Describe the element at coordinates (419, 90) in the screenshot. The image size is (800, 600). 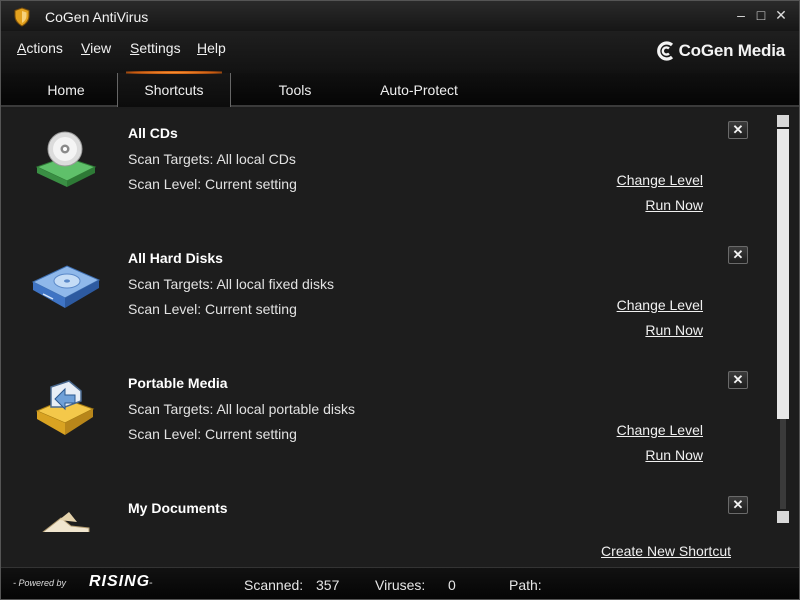
I see `tab-auto-protect: Auto-Protect` at that location.